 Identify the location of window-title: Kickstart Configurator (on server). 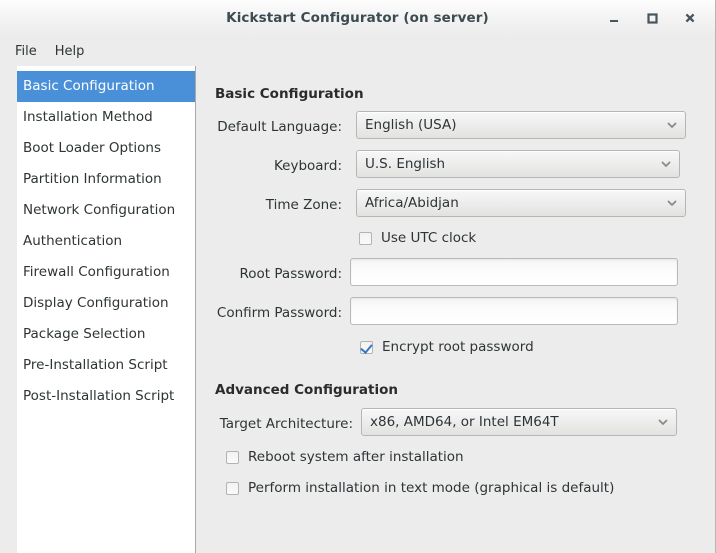
(357, 18).